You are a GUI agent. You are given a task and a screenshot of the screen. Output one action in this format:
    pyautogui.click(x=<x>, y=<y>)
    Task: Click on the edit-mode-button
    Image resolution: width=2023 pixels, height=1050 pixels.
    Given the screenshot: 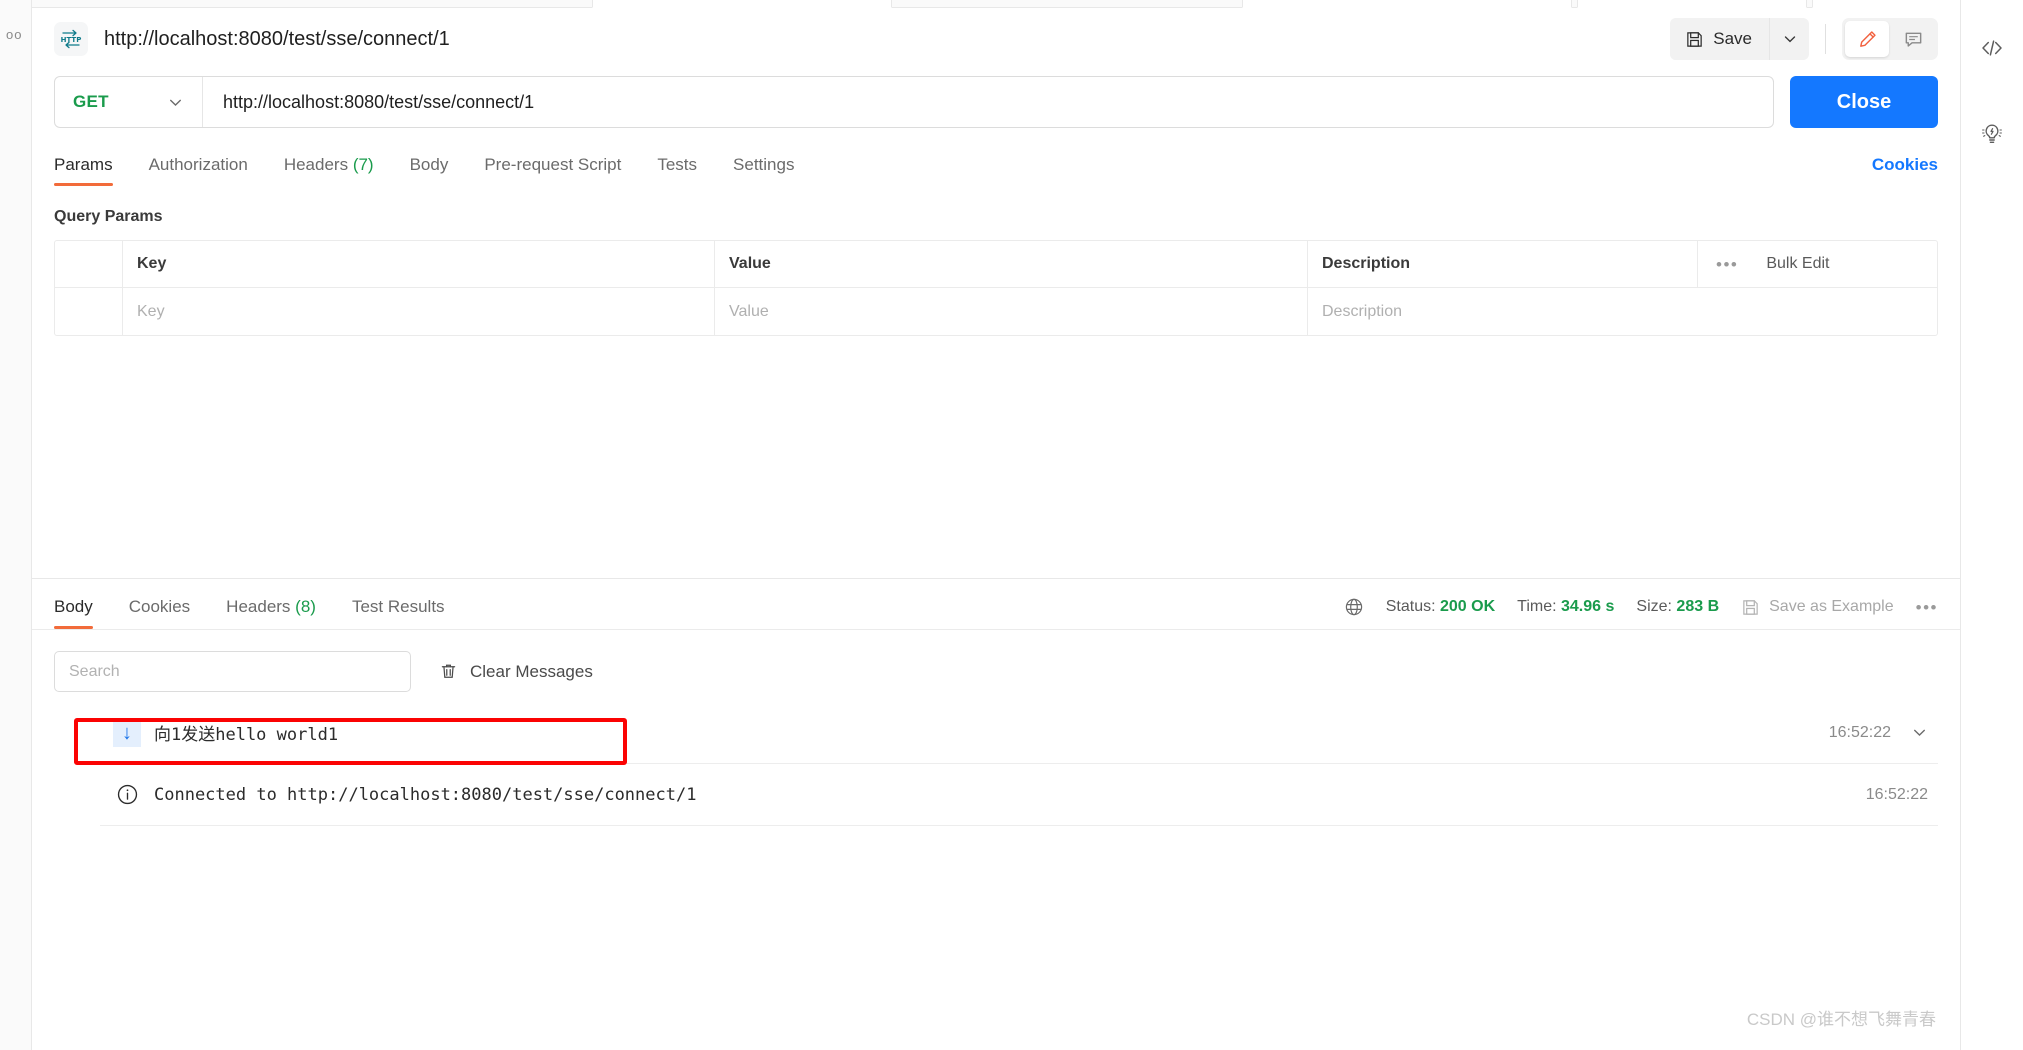 What is the action you would take?
    pyautogui.click(x=1867, y=39)
    